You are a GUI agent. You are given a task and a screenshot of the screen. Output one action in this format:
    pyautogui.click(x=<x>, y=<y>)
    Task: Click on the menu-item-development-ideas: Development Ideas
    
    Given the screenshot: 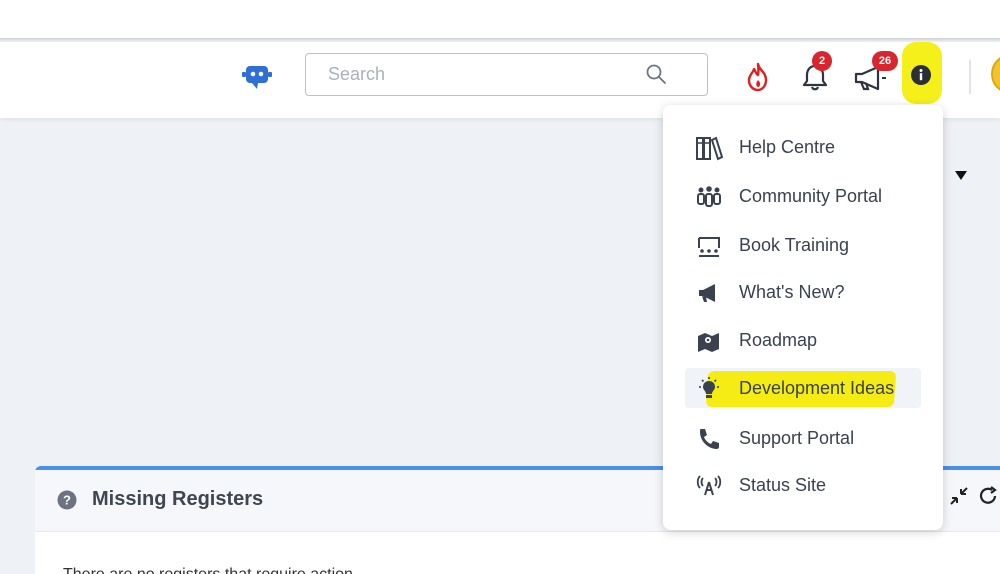 What is the action you would take?
    pyautogui.click(x=803, y=388)
    